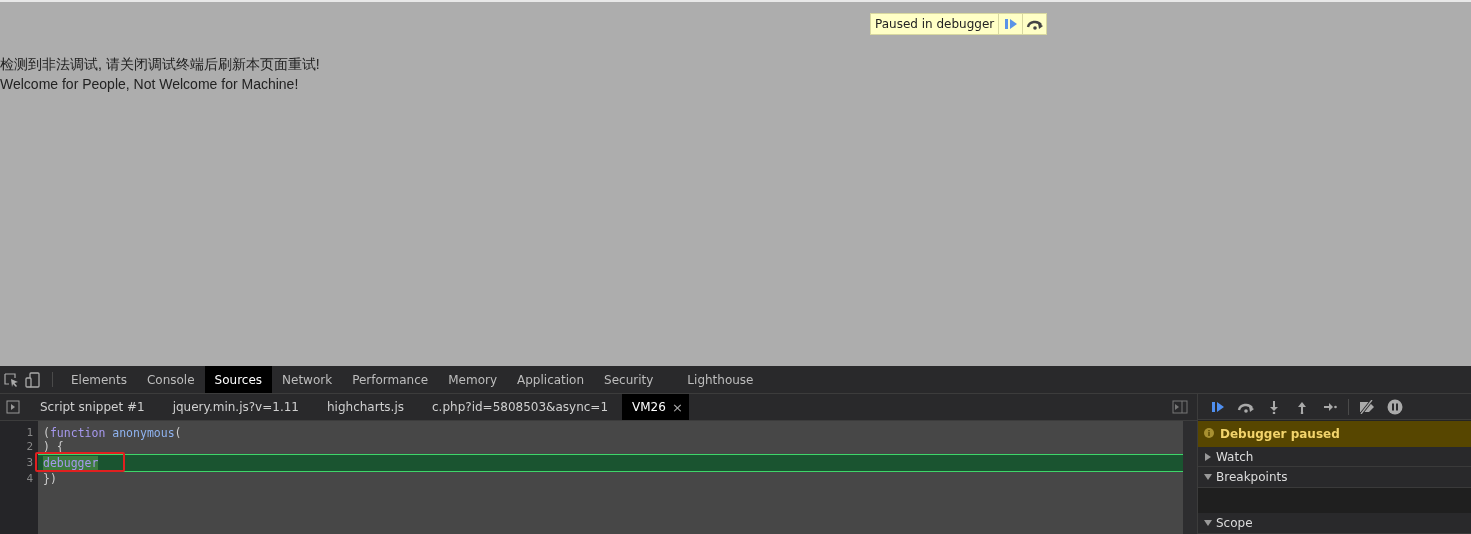 This screenshot has width=1471, height=534. I want to click on device-icon, so click(33, 379).